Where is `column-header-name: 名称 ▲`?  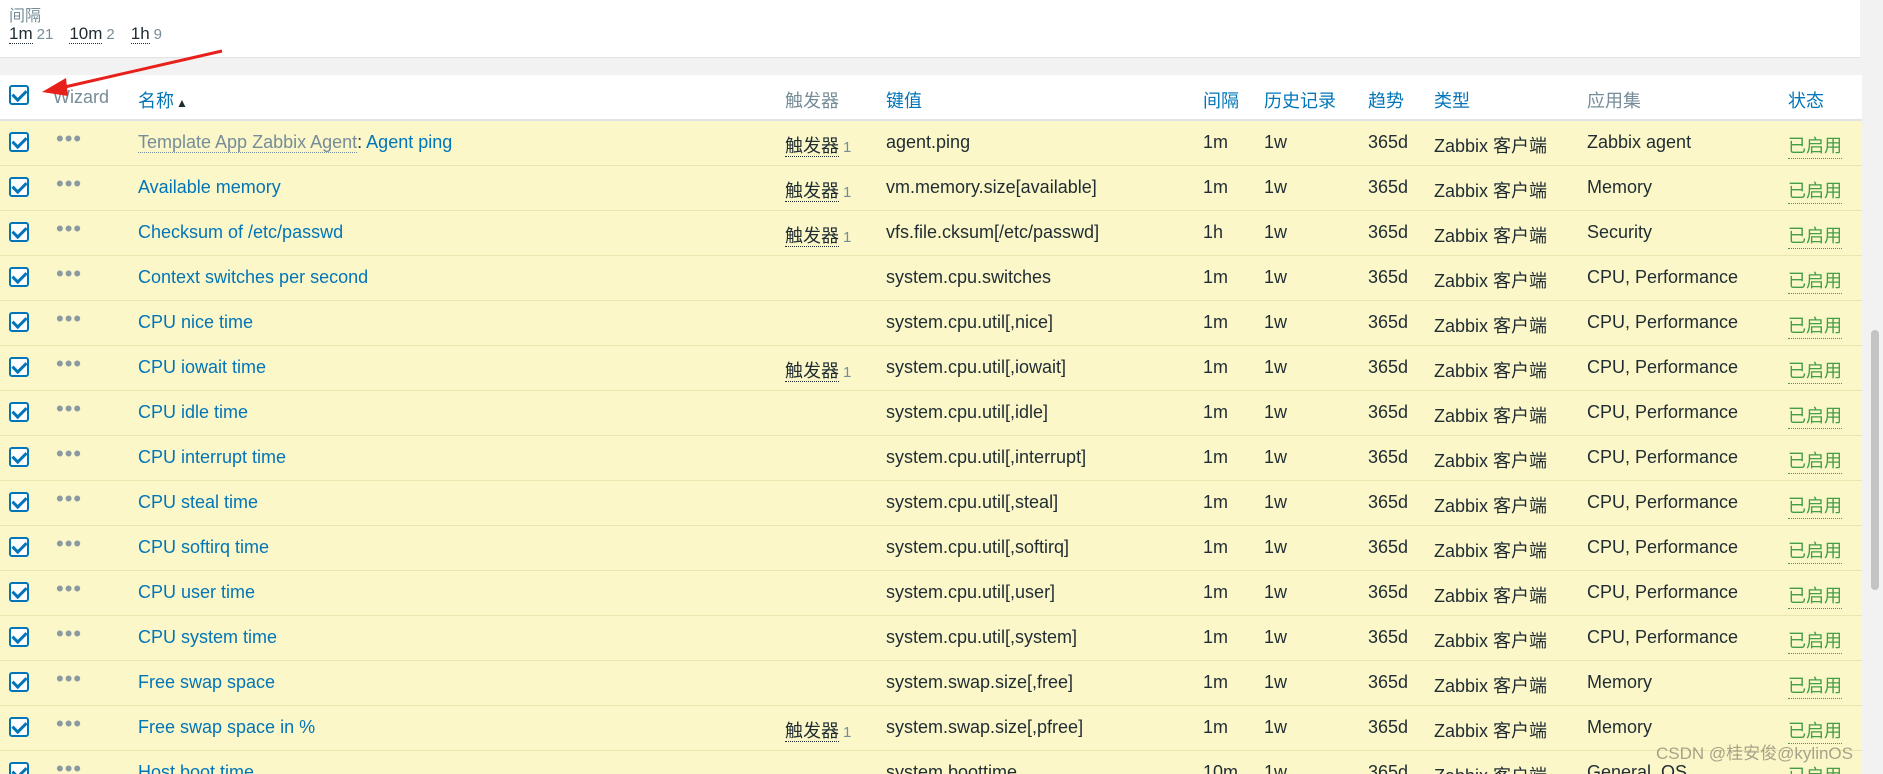 column-header-name: 名称 ▲ is located at coordinates (163, 100).